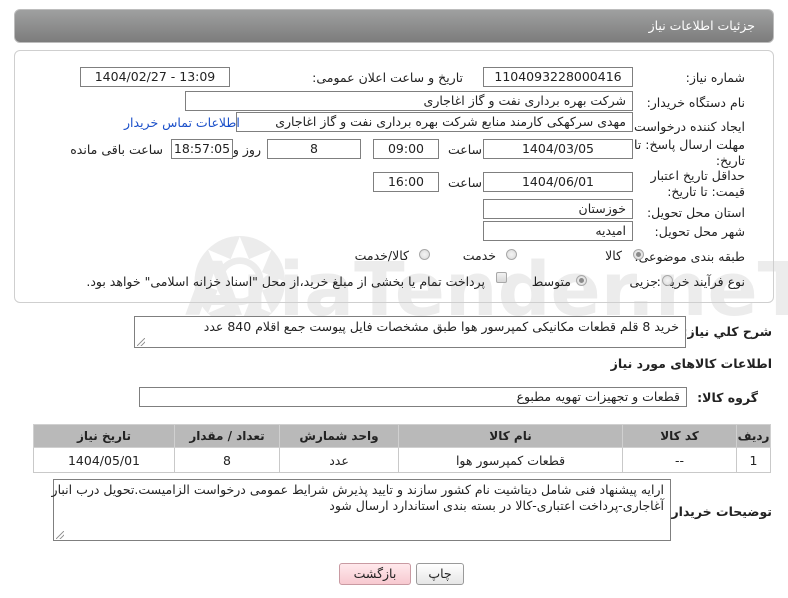 The height and width of the screenshot is (598, 788). Describe the element at coordinates (727, 397) in the screenshot. I see `goods-group-label: گروه کالا:` at that location.